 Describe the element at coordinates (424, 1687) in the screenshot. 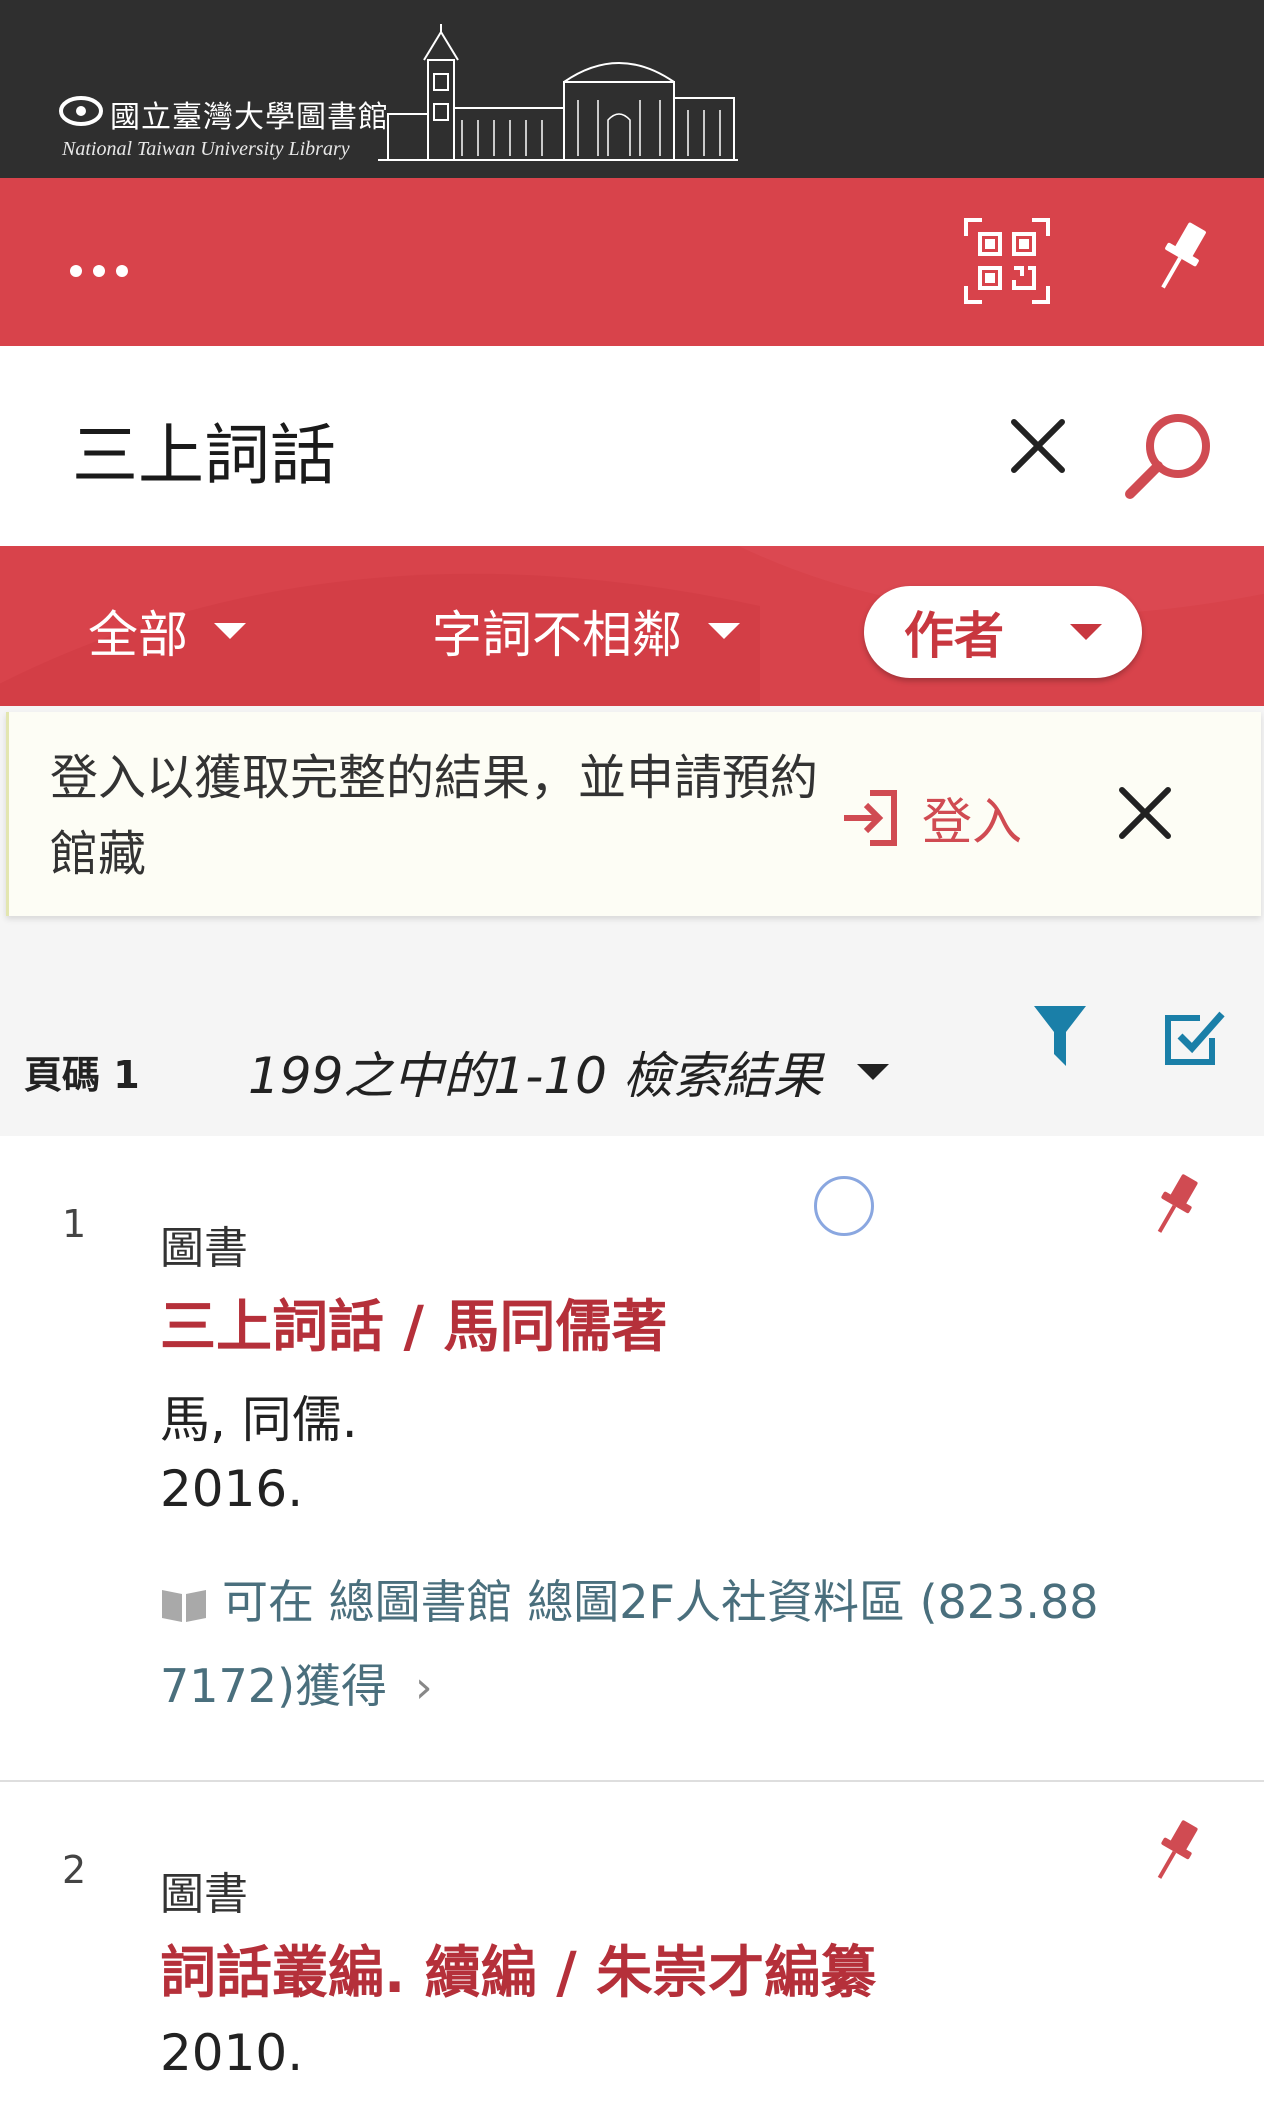

I see `chevron-right-icon: ›` at that location.